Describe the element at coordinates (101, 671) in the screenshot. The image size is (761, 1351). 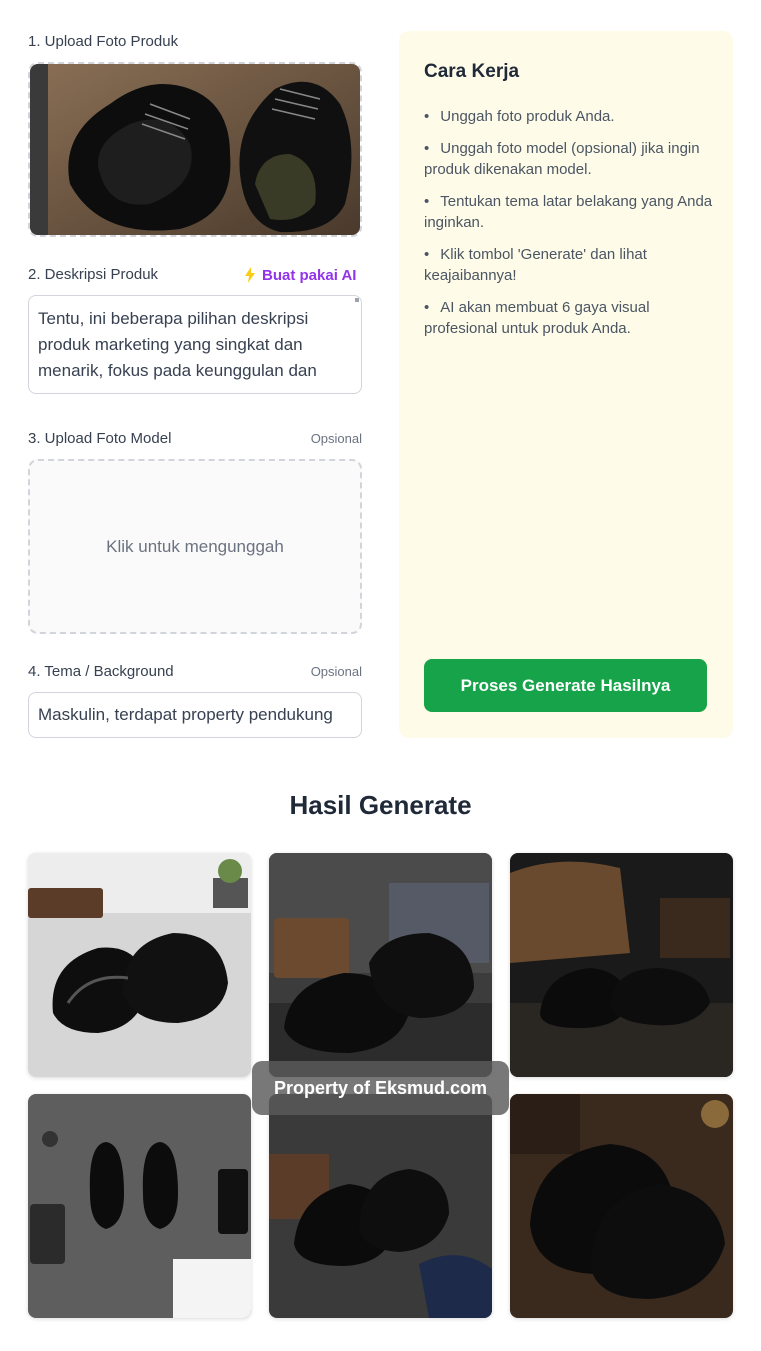
I see `theme-label: 4. Tema / Background` at that location.